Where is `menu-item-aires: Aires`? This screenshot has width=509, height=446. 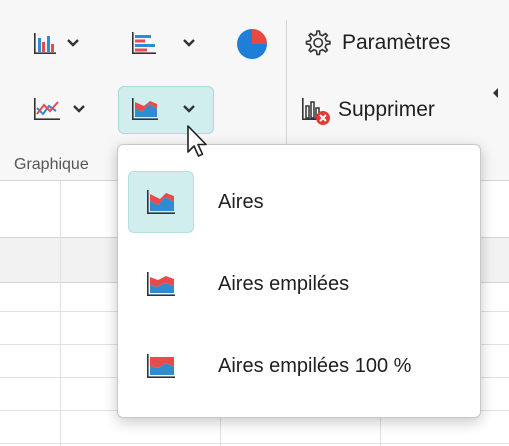 menu-item-aires: Aires is located at coordinates (300, 202).